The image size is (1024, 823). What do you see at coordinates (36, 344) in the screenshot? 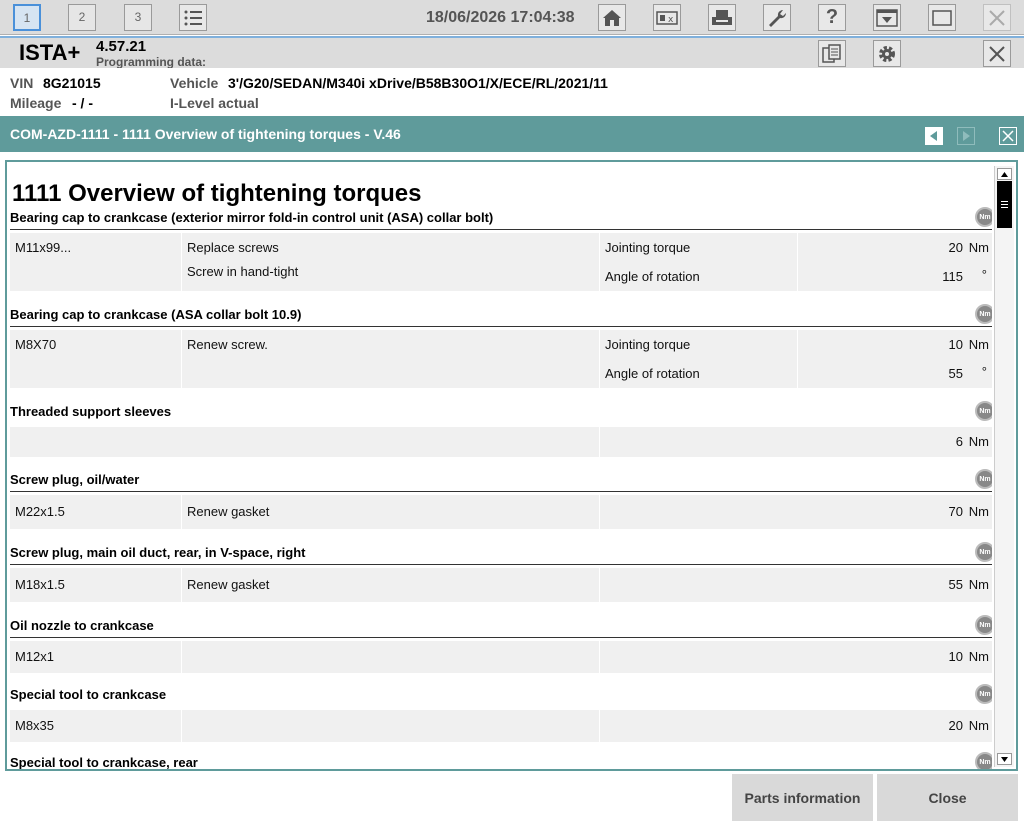
I see `bolt-size: M8X70` at bounding box center [36, 344].